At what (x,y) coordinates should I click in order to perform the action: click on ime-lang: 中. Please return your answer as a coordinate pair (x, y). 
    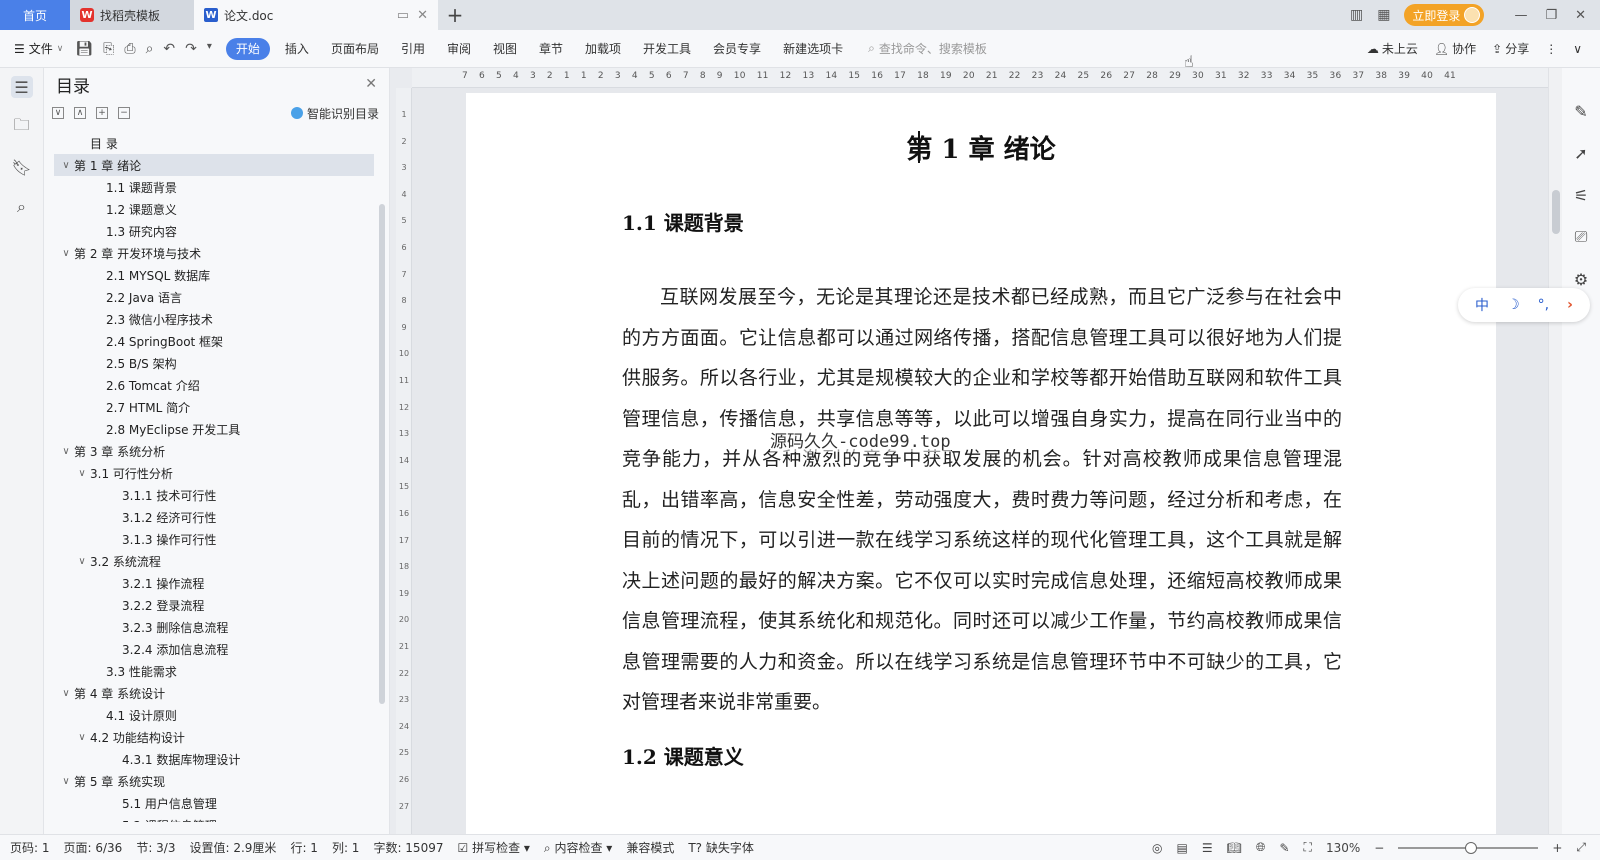
    Looking at the image, I should click on (1482, 305).